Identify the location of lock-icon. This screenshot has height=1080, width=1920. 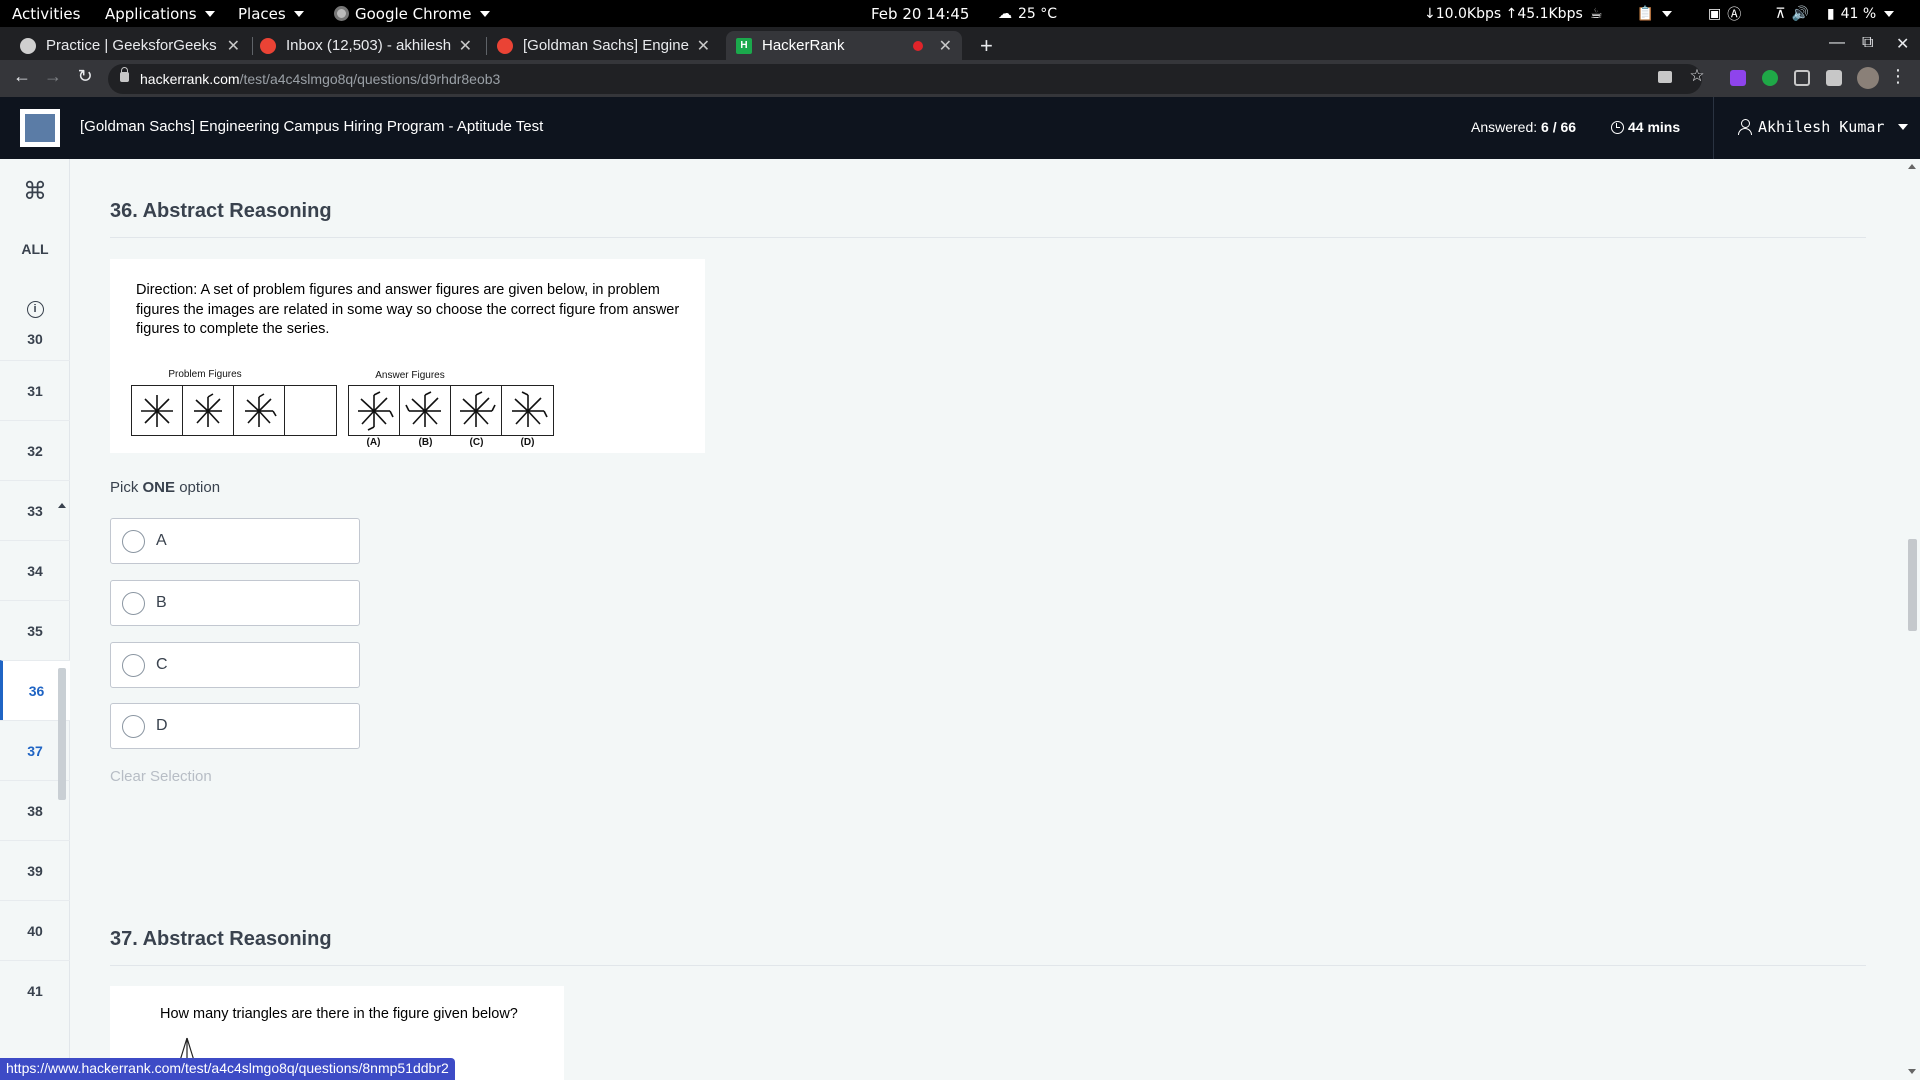
(124, 74).